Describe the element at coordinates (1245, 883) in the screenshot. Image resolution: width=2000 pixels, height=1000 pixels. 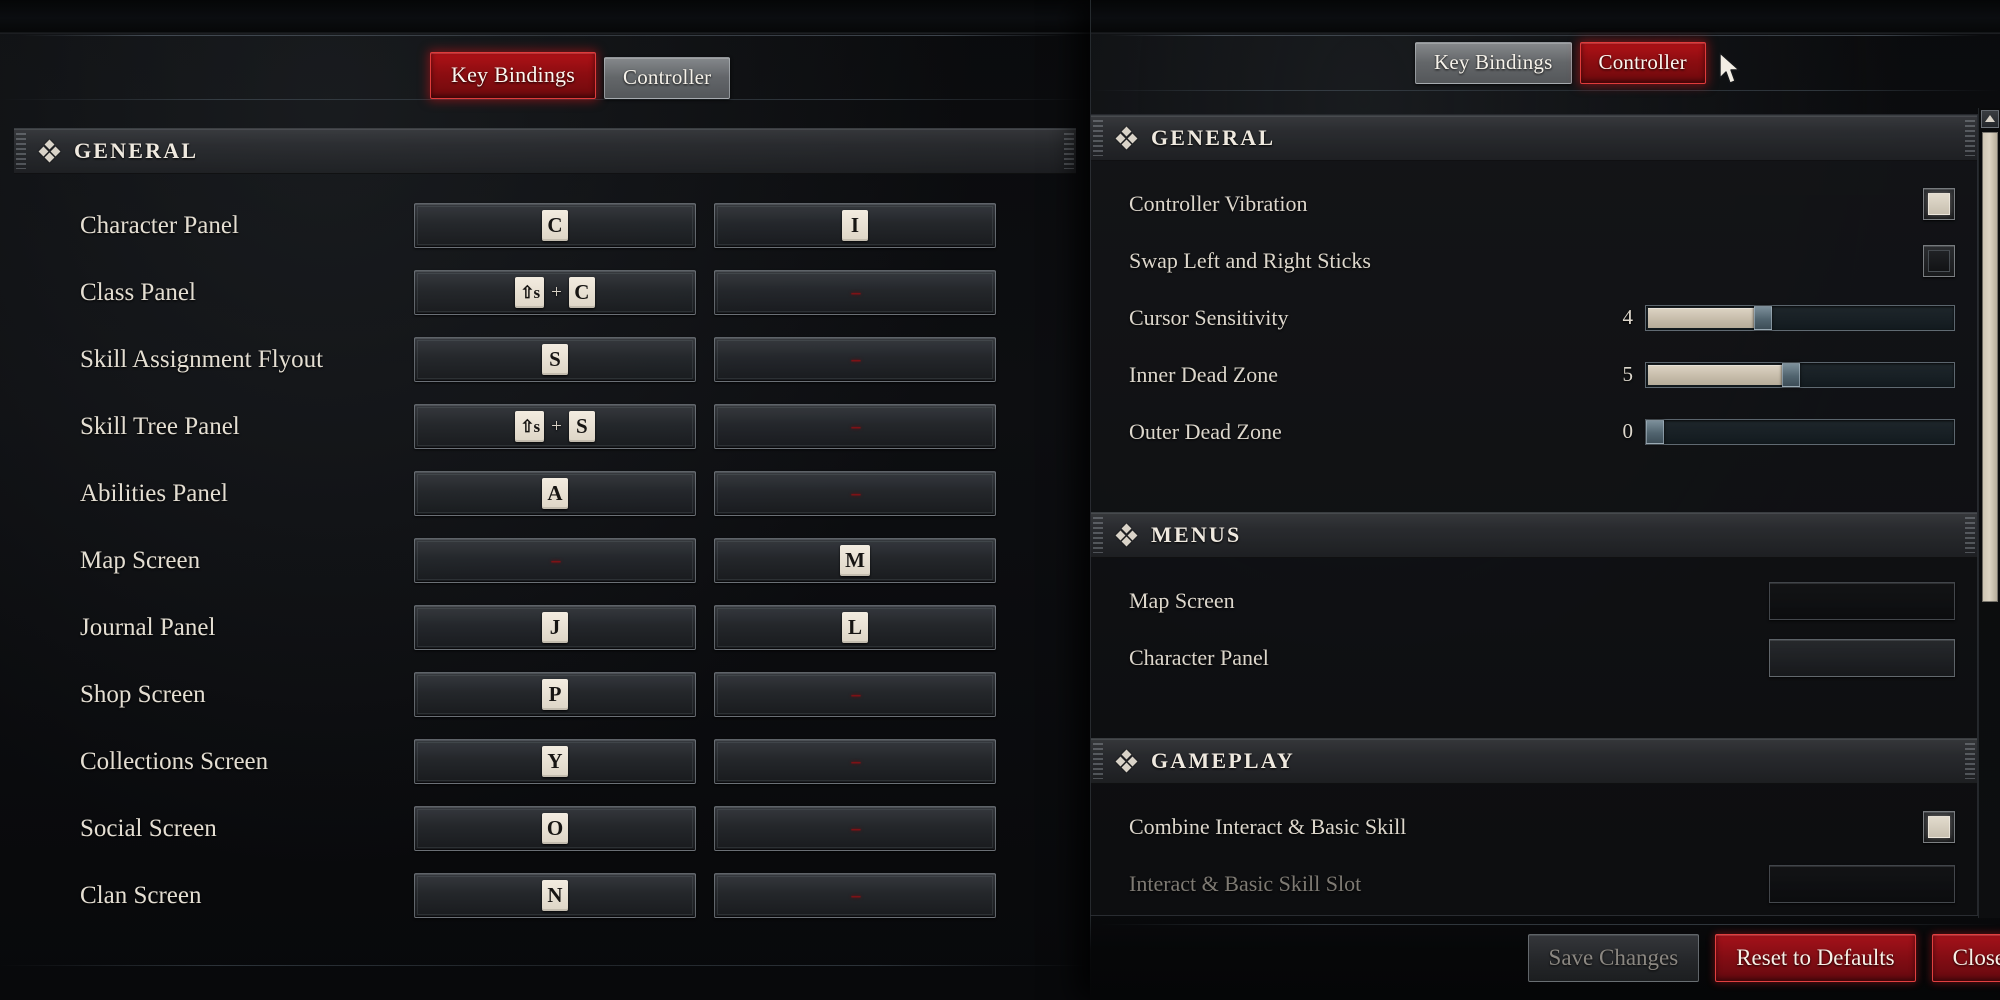
I see `setting-label: Interact & Basic Skill Slot` at that location.